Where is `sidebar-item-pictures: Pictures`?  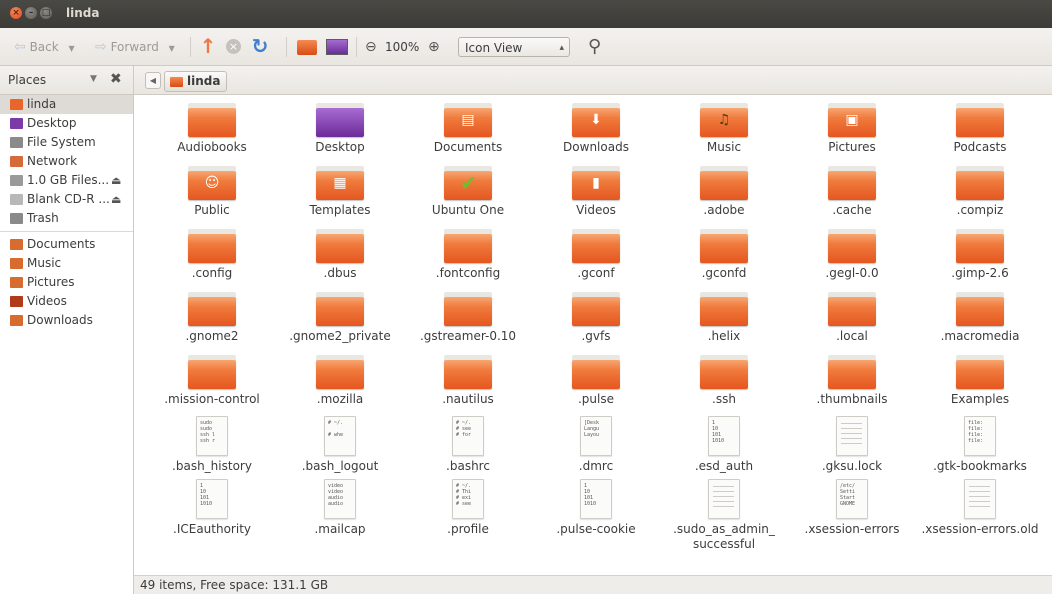 sidebar-item-pictures: Pictures is located at coordinates (66, 282).